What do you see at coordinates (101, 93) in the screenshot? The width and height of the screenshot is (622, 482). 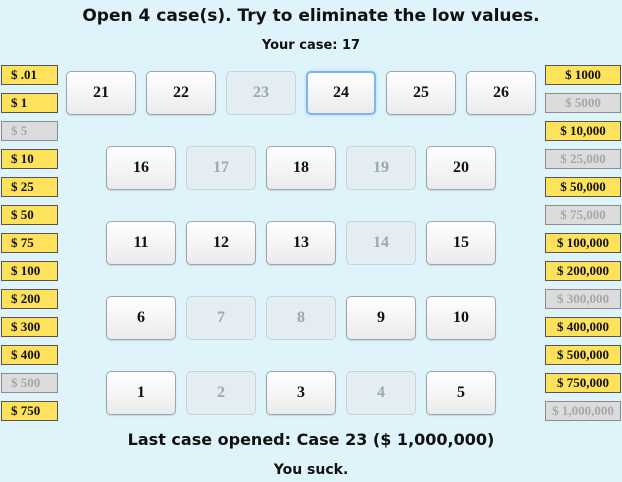 I see `case-21: 21` at bounding box center [101, 93].